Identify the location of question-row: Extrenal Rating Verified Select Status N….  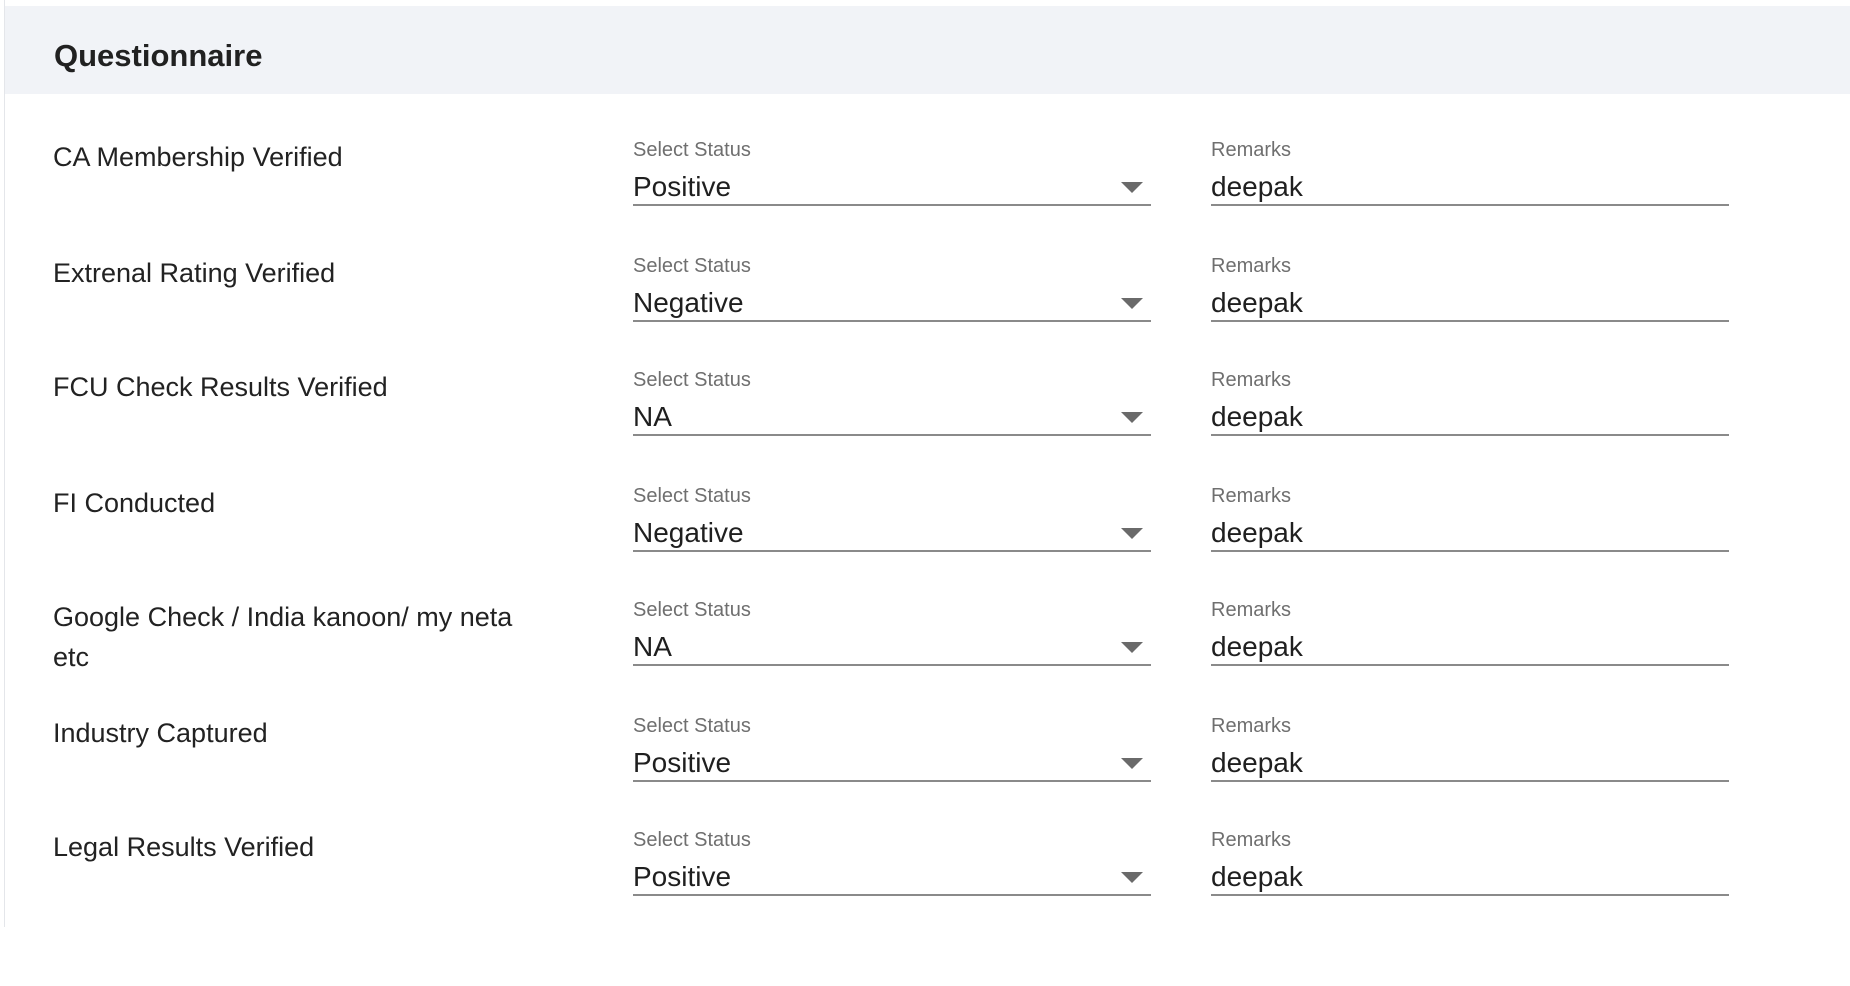
(927, 295).